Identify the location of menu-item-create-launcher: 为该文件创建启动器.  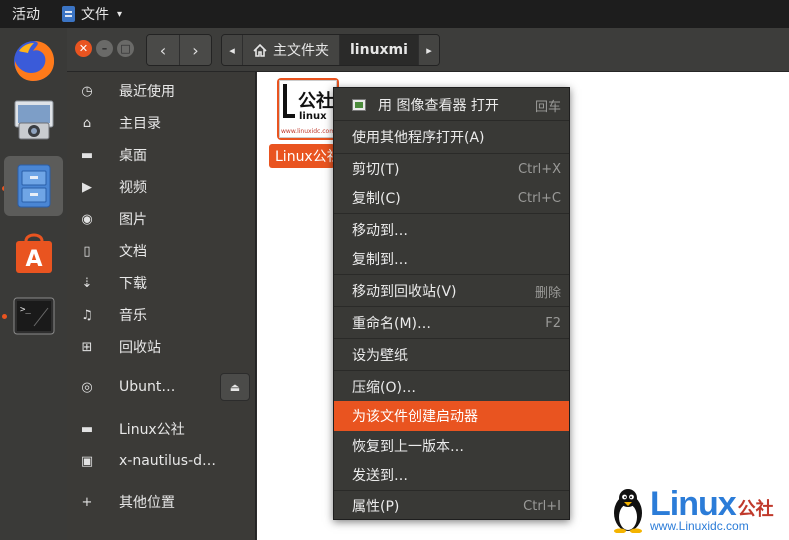
(451, 416).